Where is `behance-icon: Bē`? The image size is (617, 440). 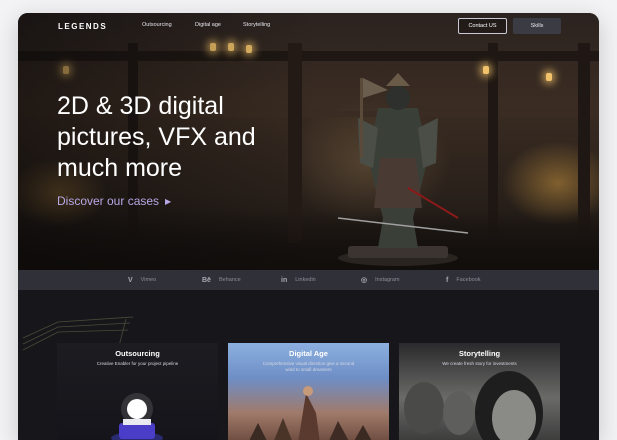 behance-icon: Bē is located at coordinates (206, 280).